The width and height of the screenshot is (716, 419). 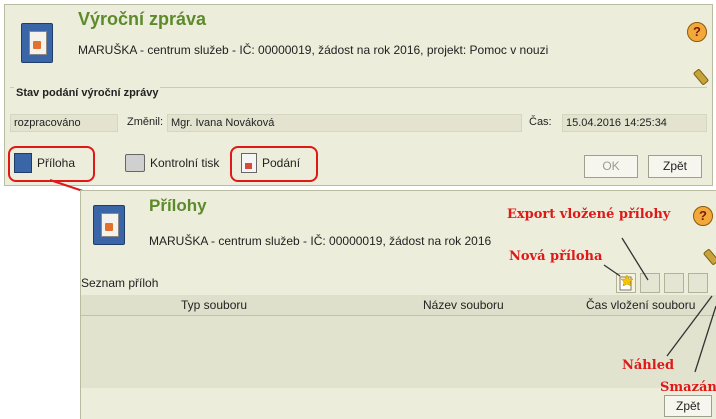 What do you see at coordinates (556, 256) in the screenshot?
I see `annotation-new: Nová příloha` at bounding box center [556, 256].